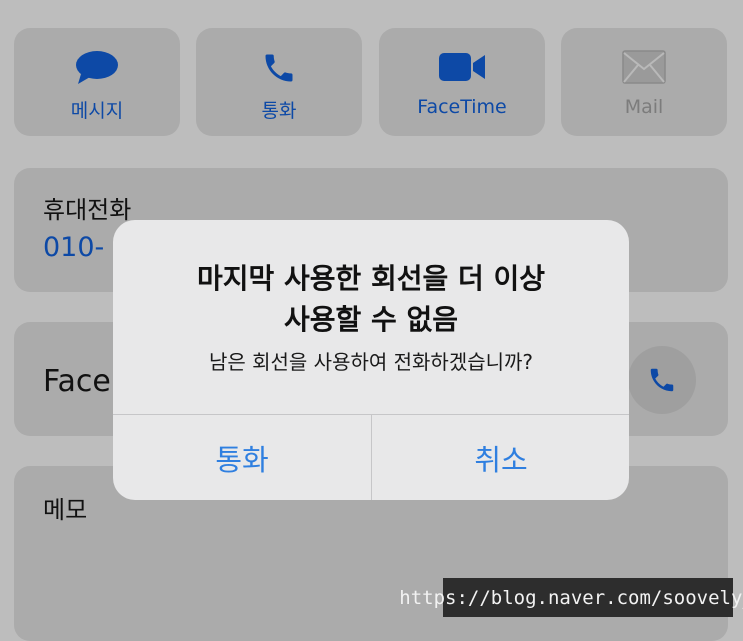 This screenshot has width=743, height=641. I want to click on message-action-button: 메시지, so click(97, 82).